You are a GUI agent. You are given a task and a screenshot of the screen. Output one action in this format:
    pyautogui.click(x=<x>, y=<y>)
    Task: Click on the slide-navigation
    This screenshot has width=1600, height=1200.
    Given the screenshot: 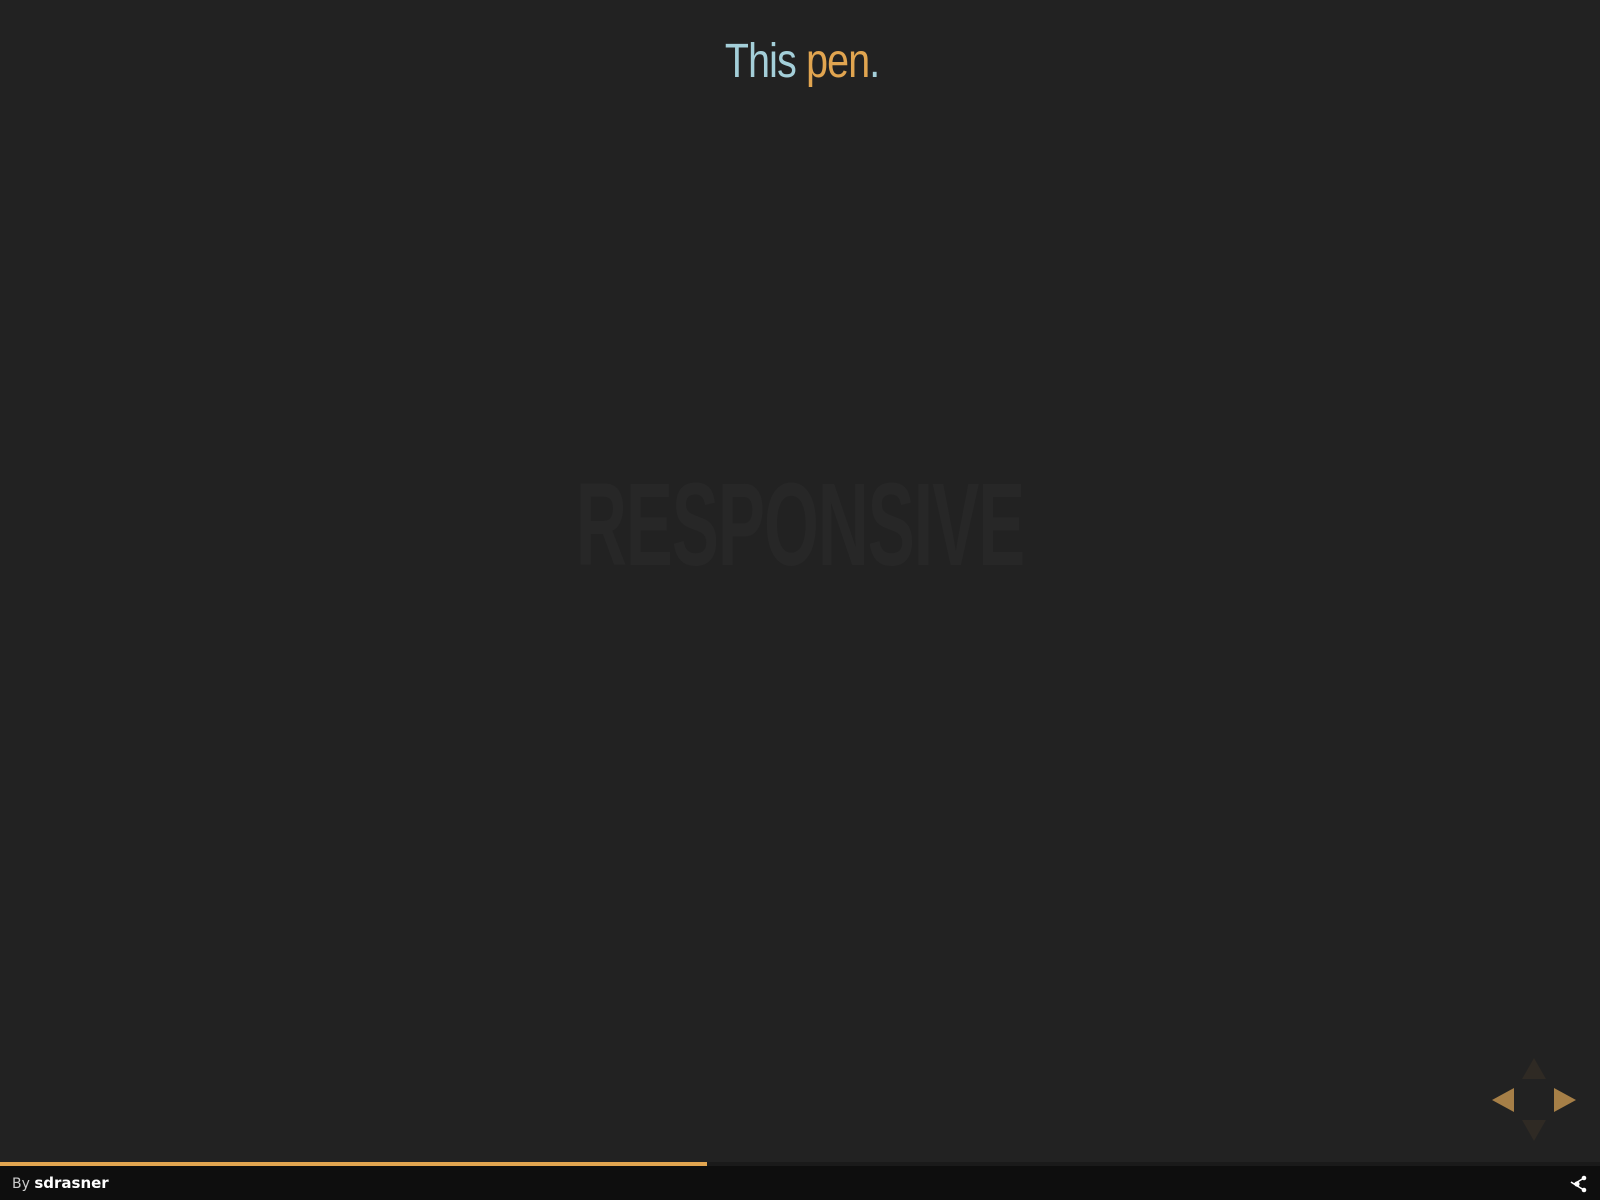 What is the action you would take?
    pyautogui.click(x=1533, y=1100)
    